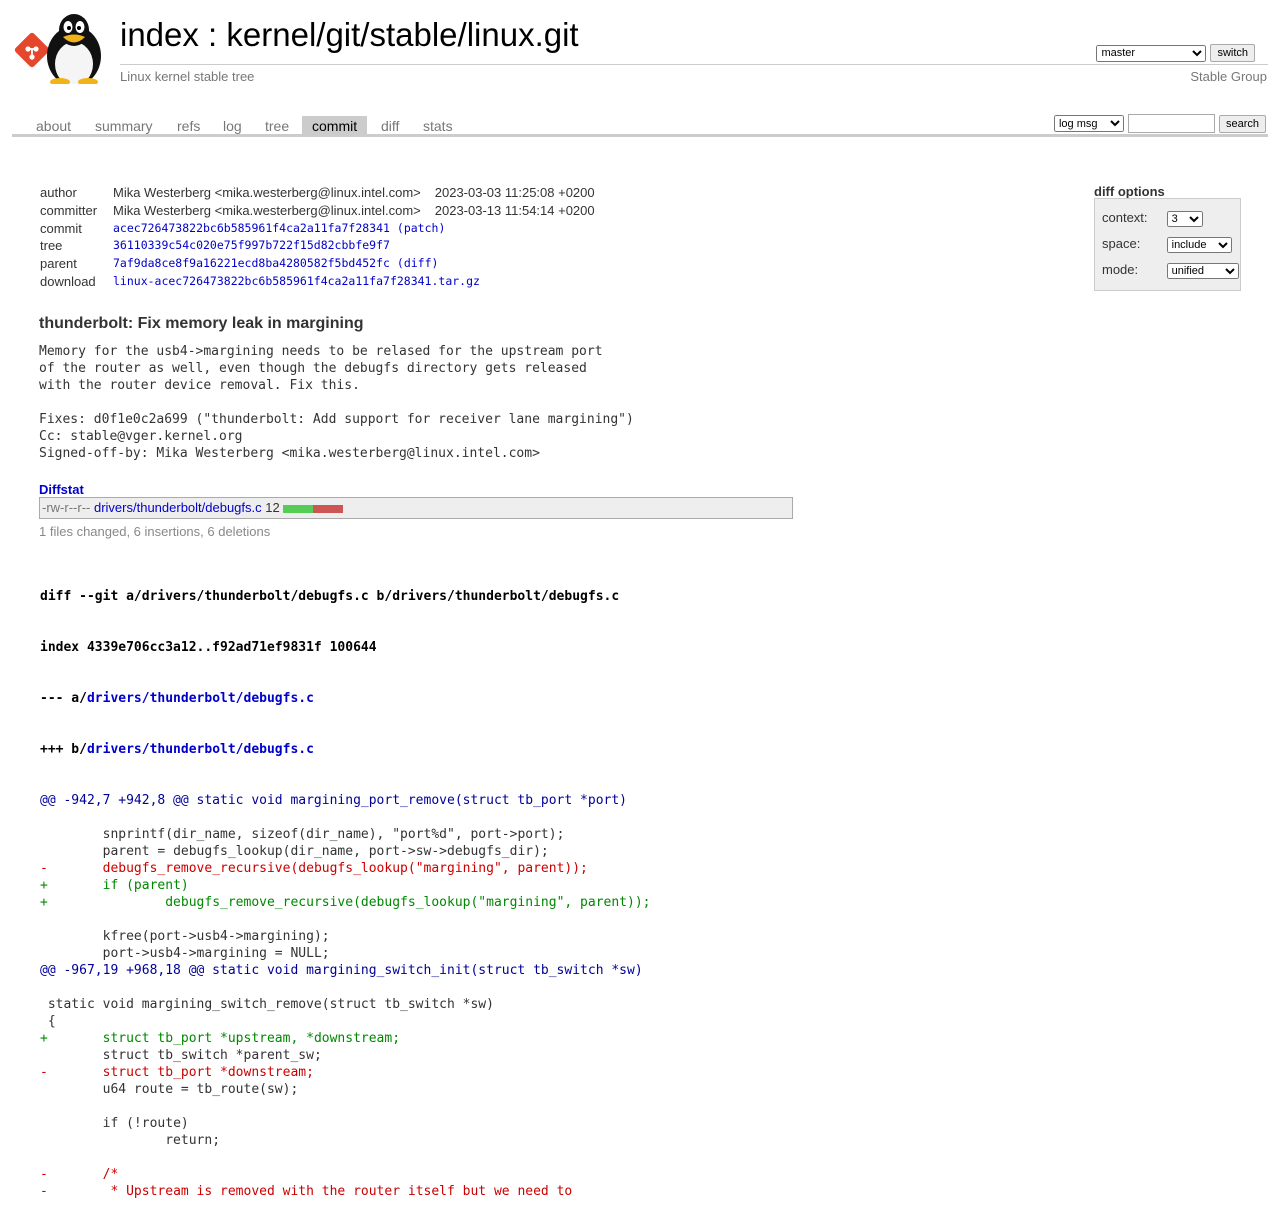 Image resolution: width=1280 pixels, height=1217 pixels. Describe the element at coordinates (188, 125) in the screenshot. I see `tab-refs: refs` at that location.